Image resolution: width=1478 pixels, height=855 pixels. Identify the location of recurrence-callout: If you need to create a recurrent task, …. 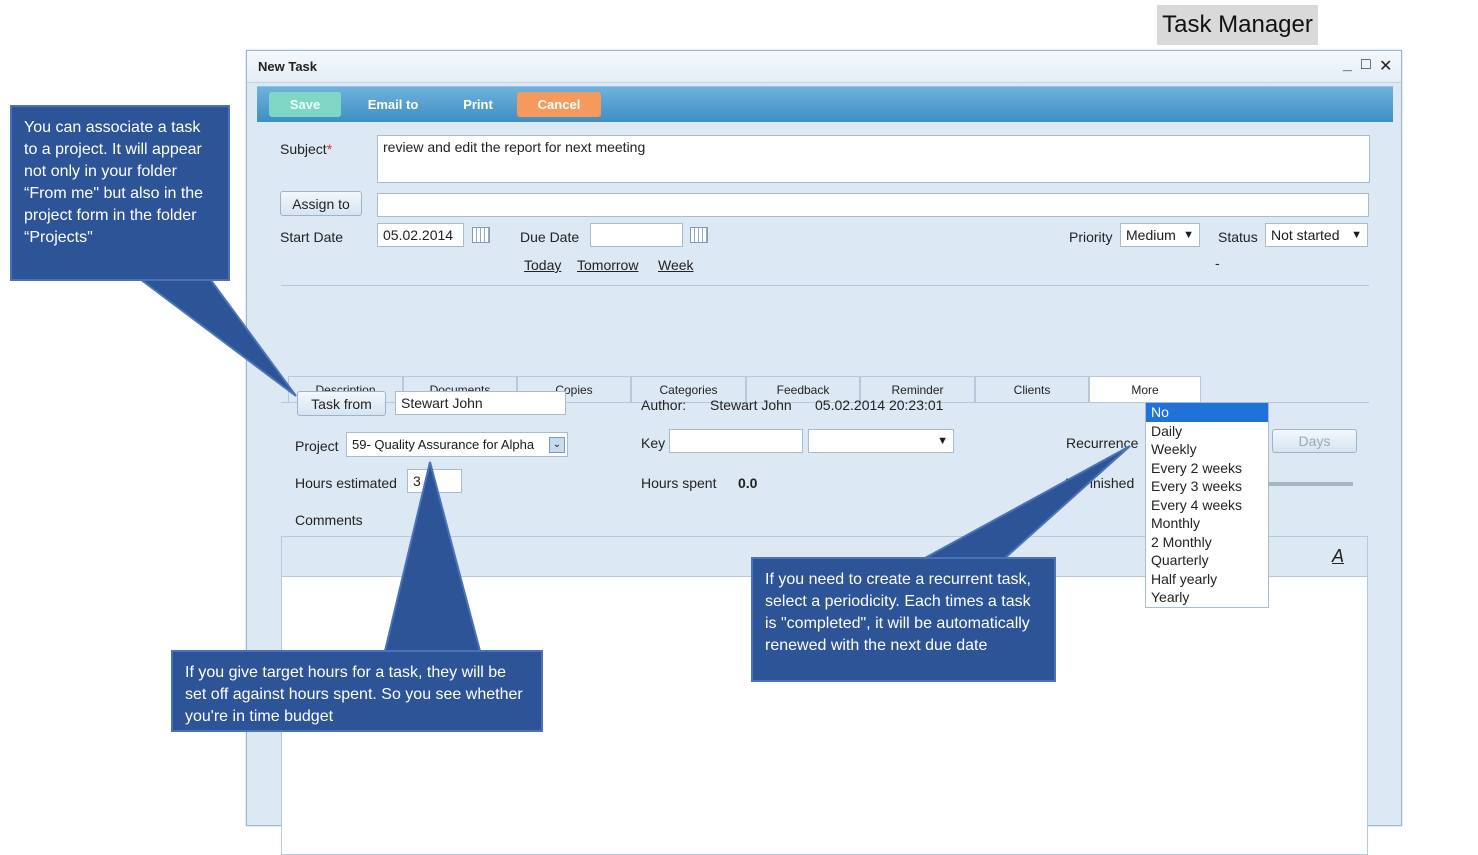
(903, 619).